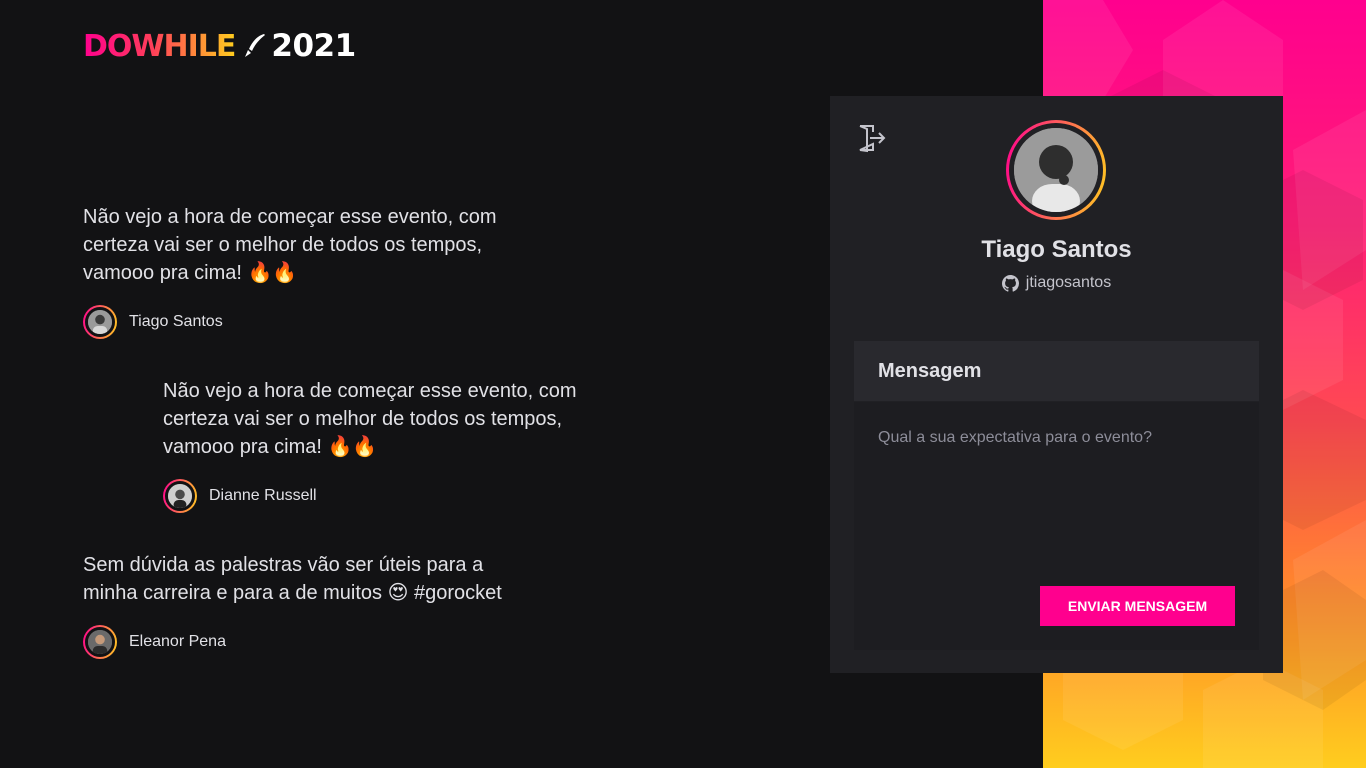  Describe the element at coordinates (176, 321) in the screenshot. I see `author-name: Tiago Santos` at that location.